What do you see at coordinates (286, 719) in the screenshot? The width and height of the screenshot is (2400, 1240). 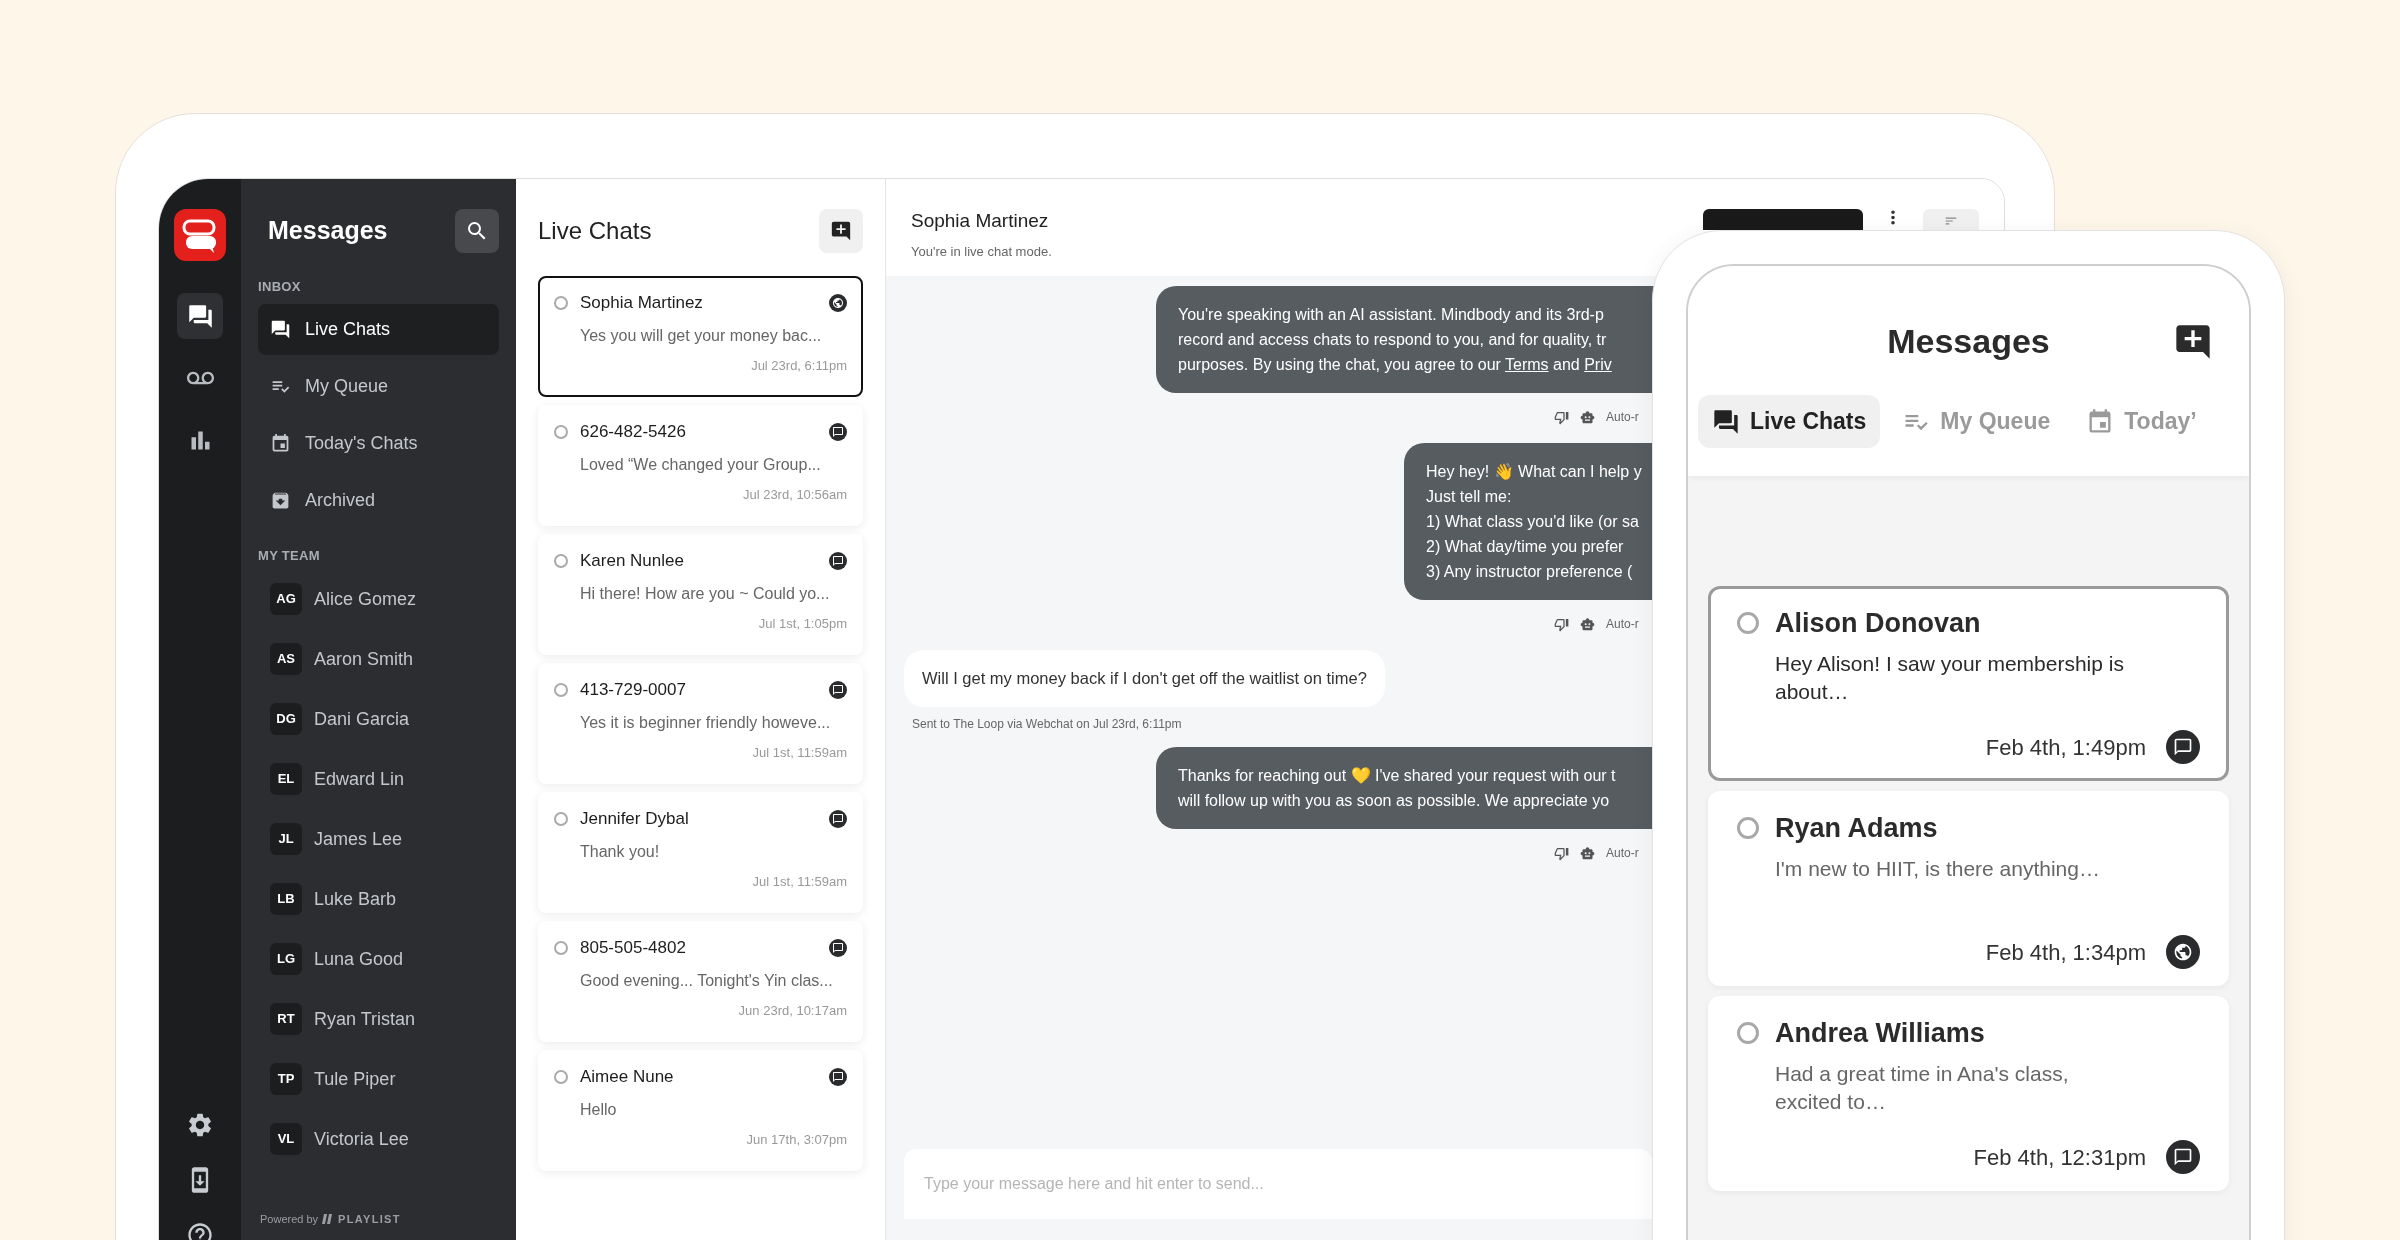 I see `avatar: DG` at bounding box center [286, 719].